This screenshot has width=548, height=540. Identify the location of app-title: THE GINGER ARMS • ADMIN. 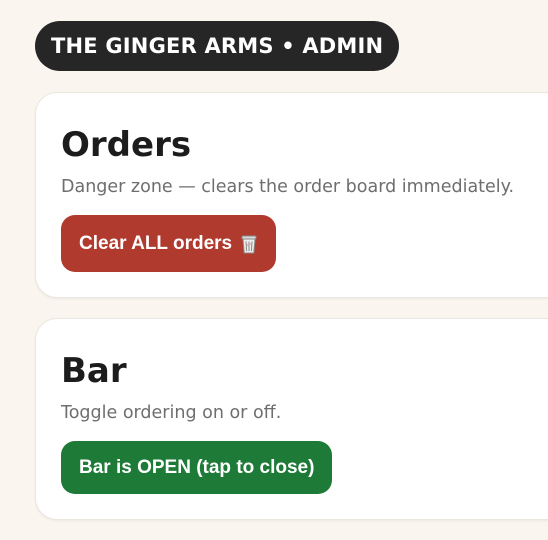
(217, 46).